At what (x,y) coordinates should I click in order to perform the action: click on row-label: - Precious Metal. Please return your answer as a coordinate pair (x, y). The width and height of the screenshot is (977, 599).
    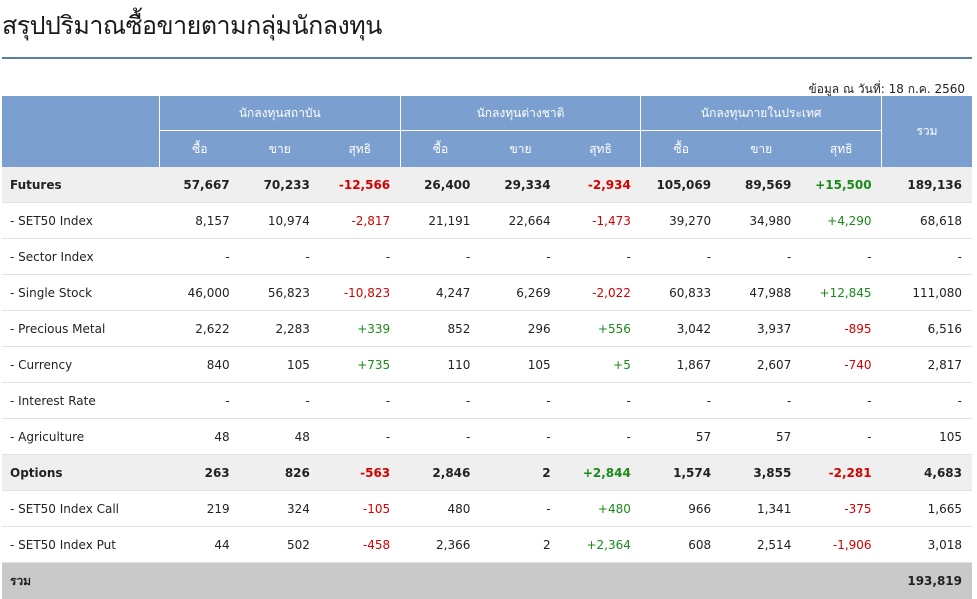
    Looking at the image, I should click on (80, 329).